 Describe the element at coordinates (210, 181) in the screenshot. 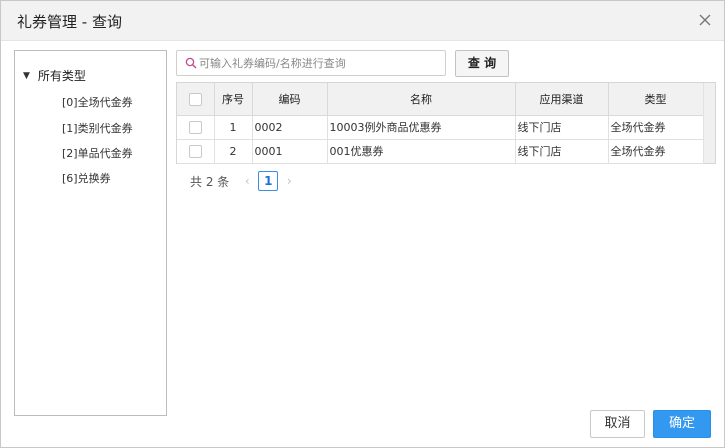

I see `pagination-total: 共 2 条` at that location.